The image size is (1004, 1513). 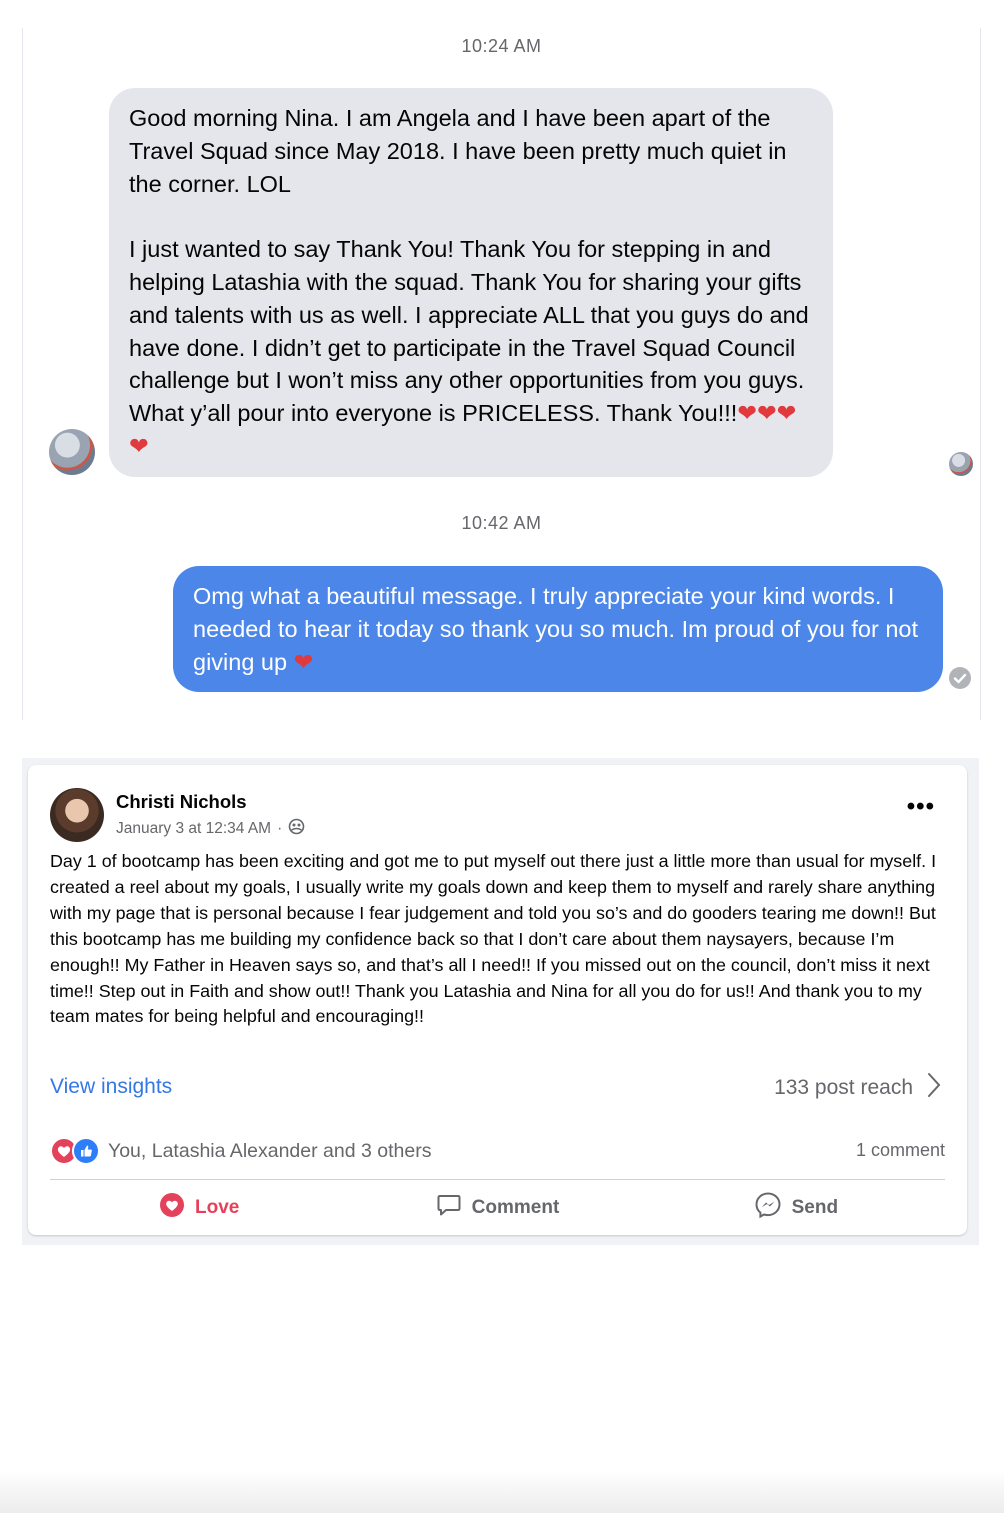 I want to click on message-timestamp: 10:24 AM, so click(x=501, y=46).